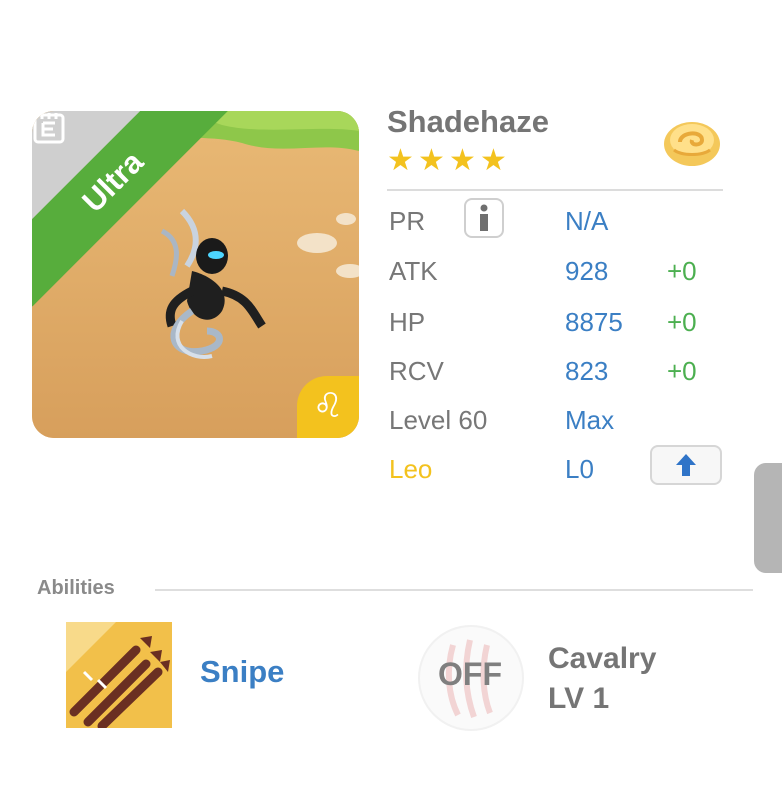 This screenshot has width=782, height=800. What do you see at coordinates (602, 658) in the screenshot?
I see `passive-ability-name: Cavalry` at bounding box center [602, 658].